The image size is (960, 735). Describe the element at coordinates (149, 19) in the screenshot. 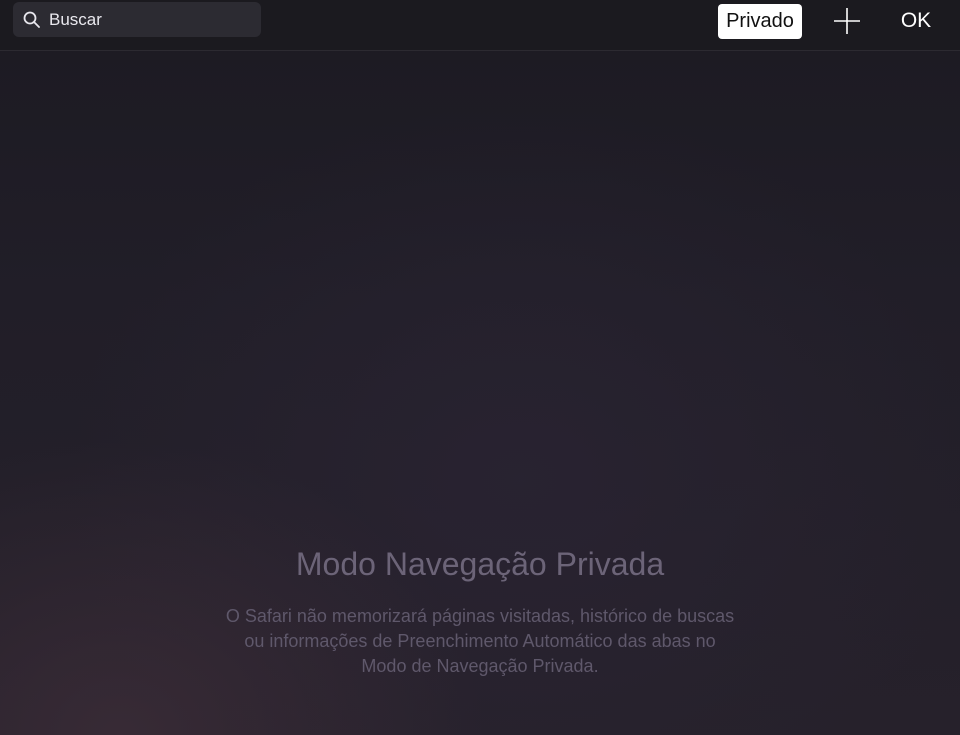

I see `search-input` at that location.